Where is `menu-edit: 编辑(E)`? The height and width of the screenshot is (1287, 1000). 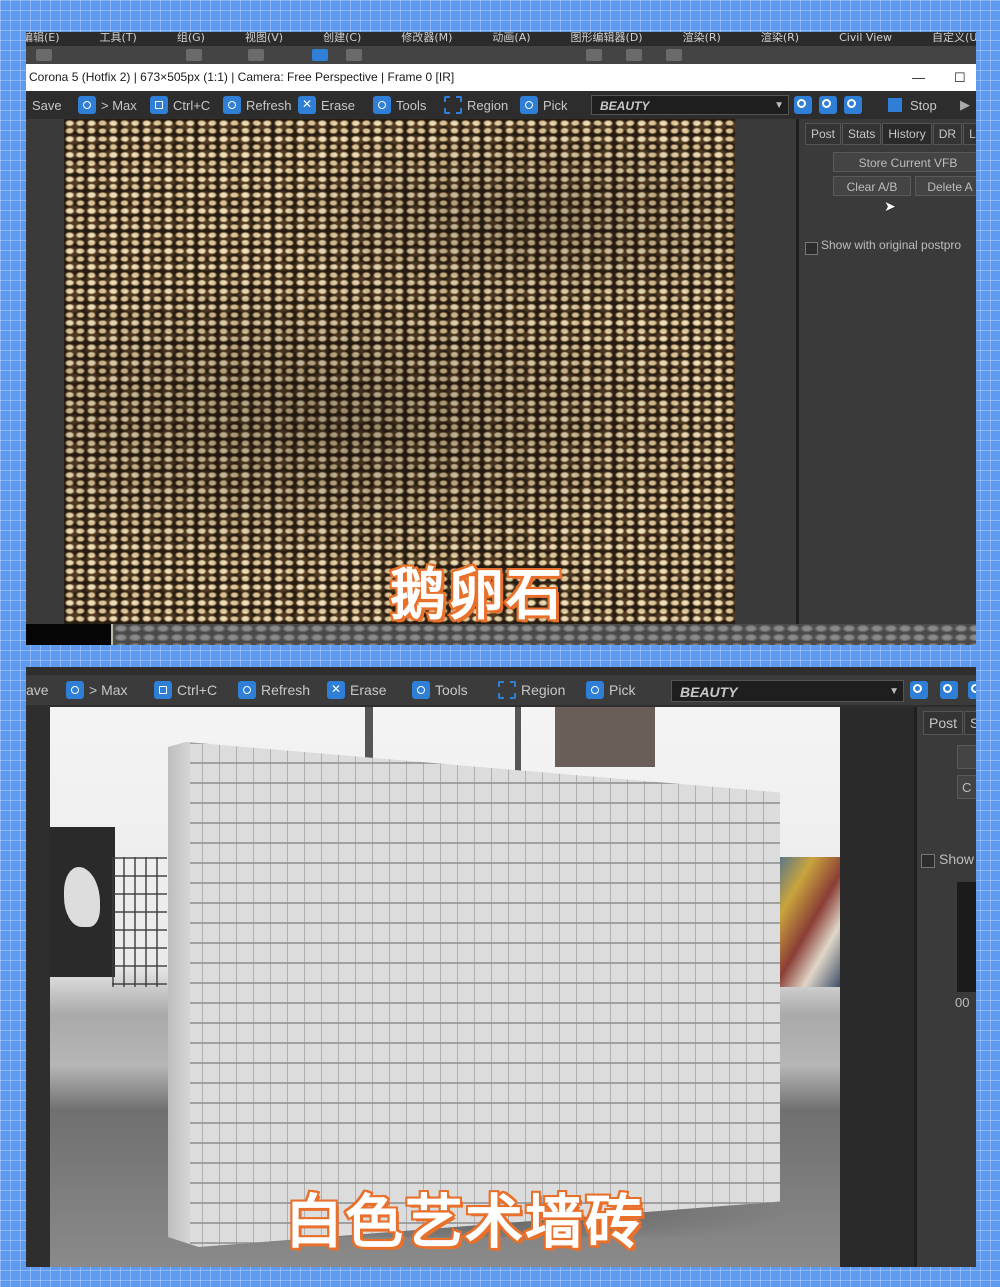 menu-edit: 编辑(E) is located at coordinates (43, 38).